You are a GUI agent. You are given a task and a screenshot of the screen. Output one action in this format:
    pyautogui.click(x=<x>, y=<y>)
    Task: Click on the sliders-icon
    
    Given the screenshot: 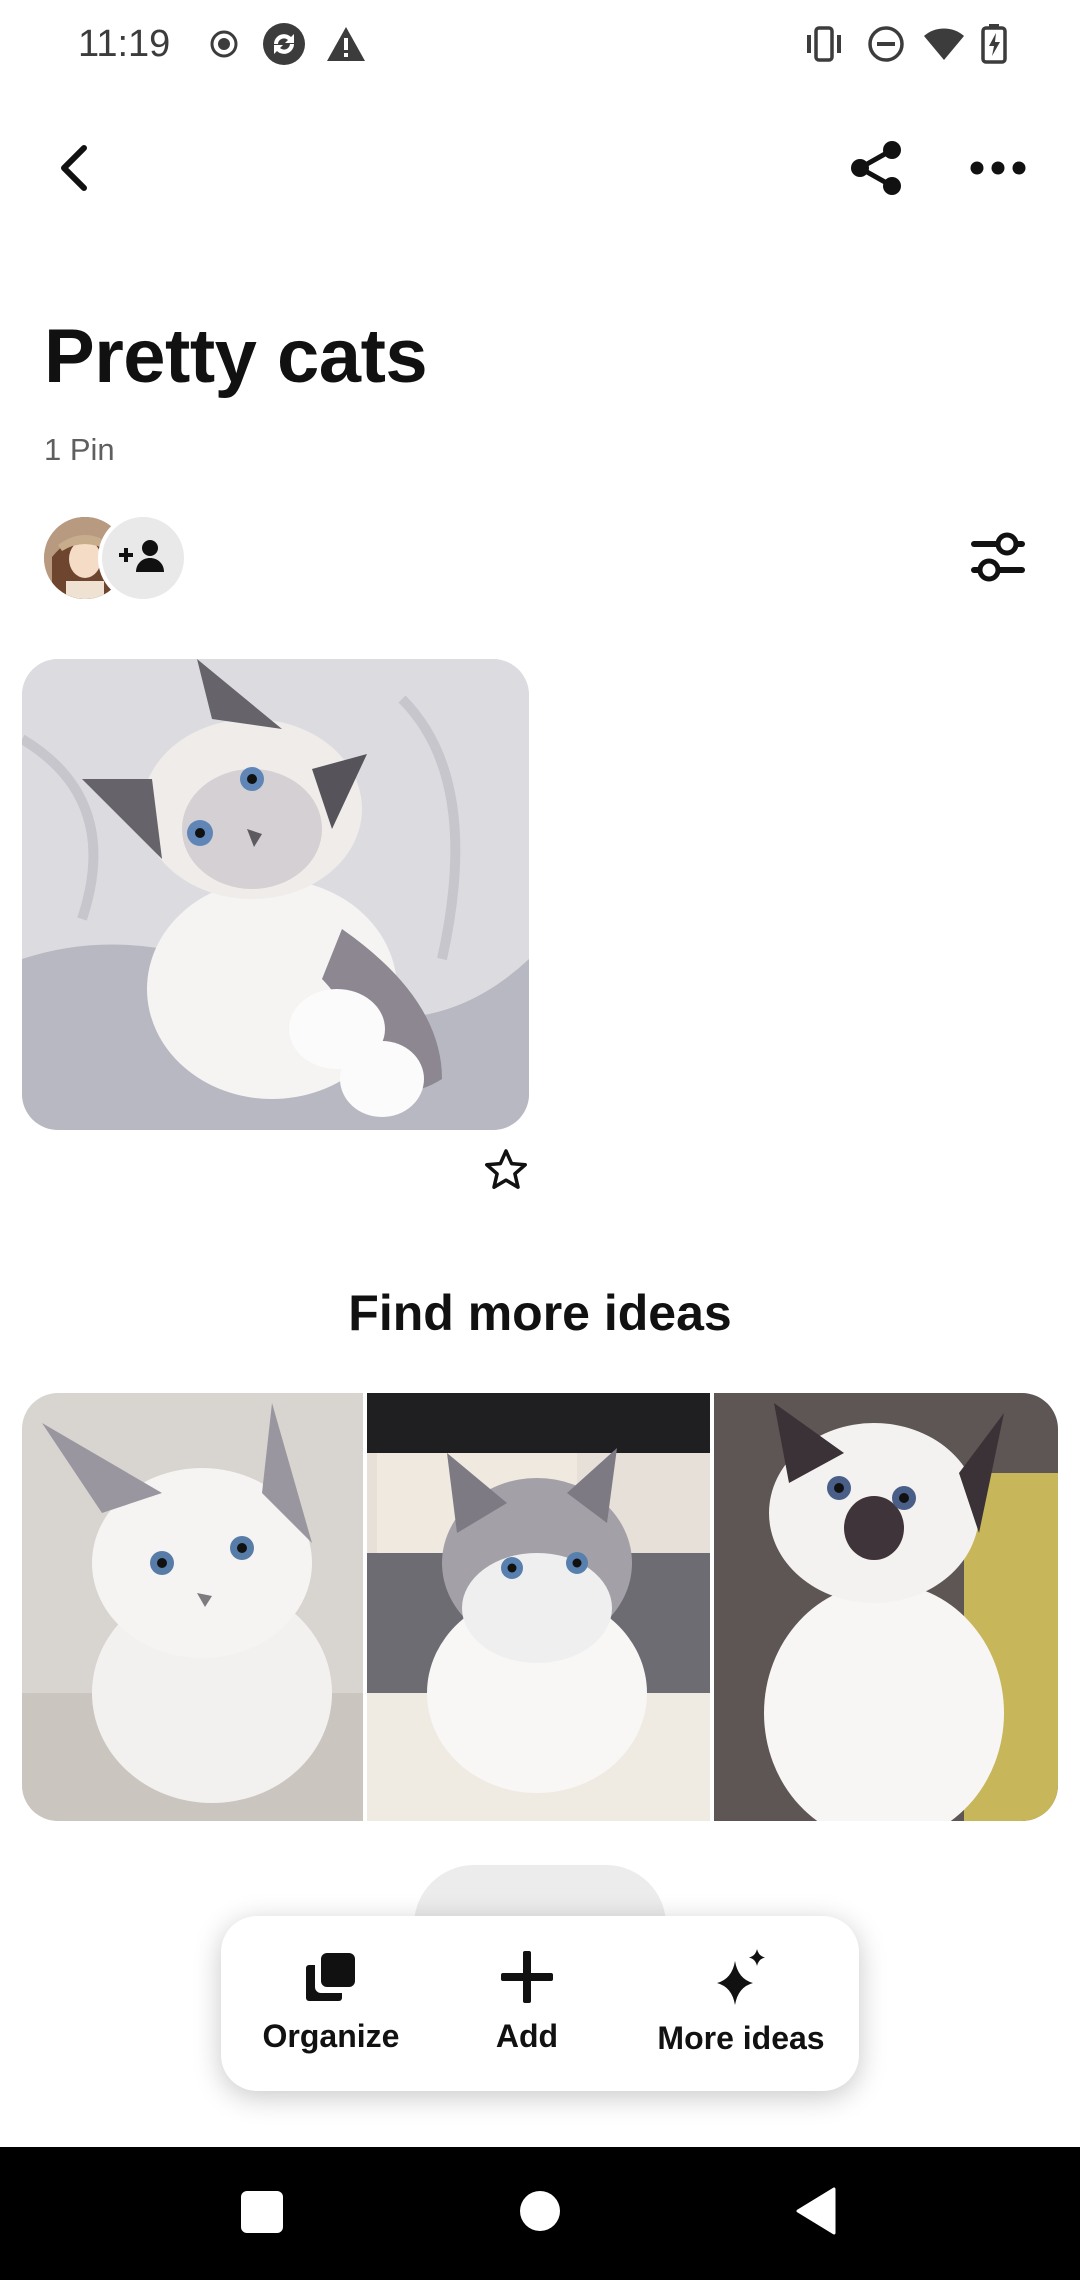 What is the action you would take?
    pyautogui.click(x=998, y=559)
    